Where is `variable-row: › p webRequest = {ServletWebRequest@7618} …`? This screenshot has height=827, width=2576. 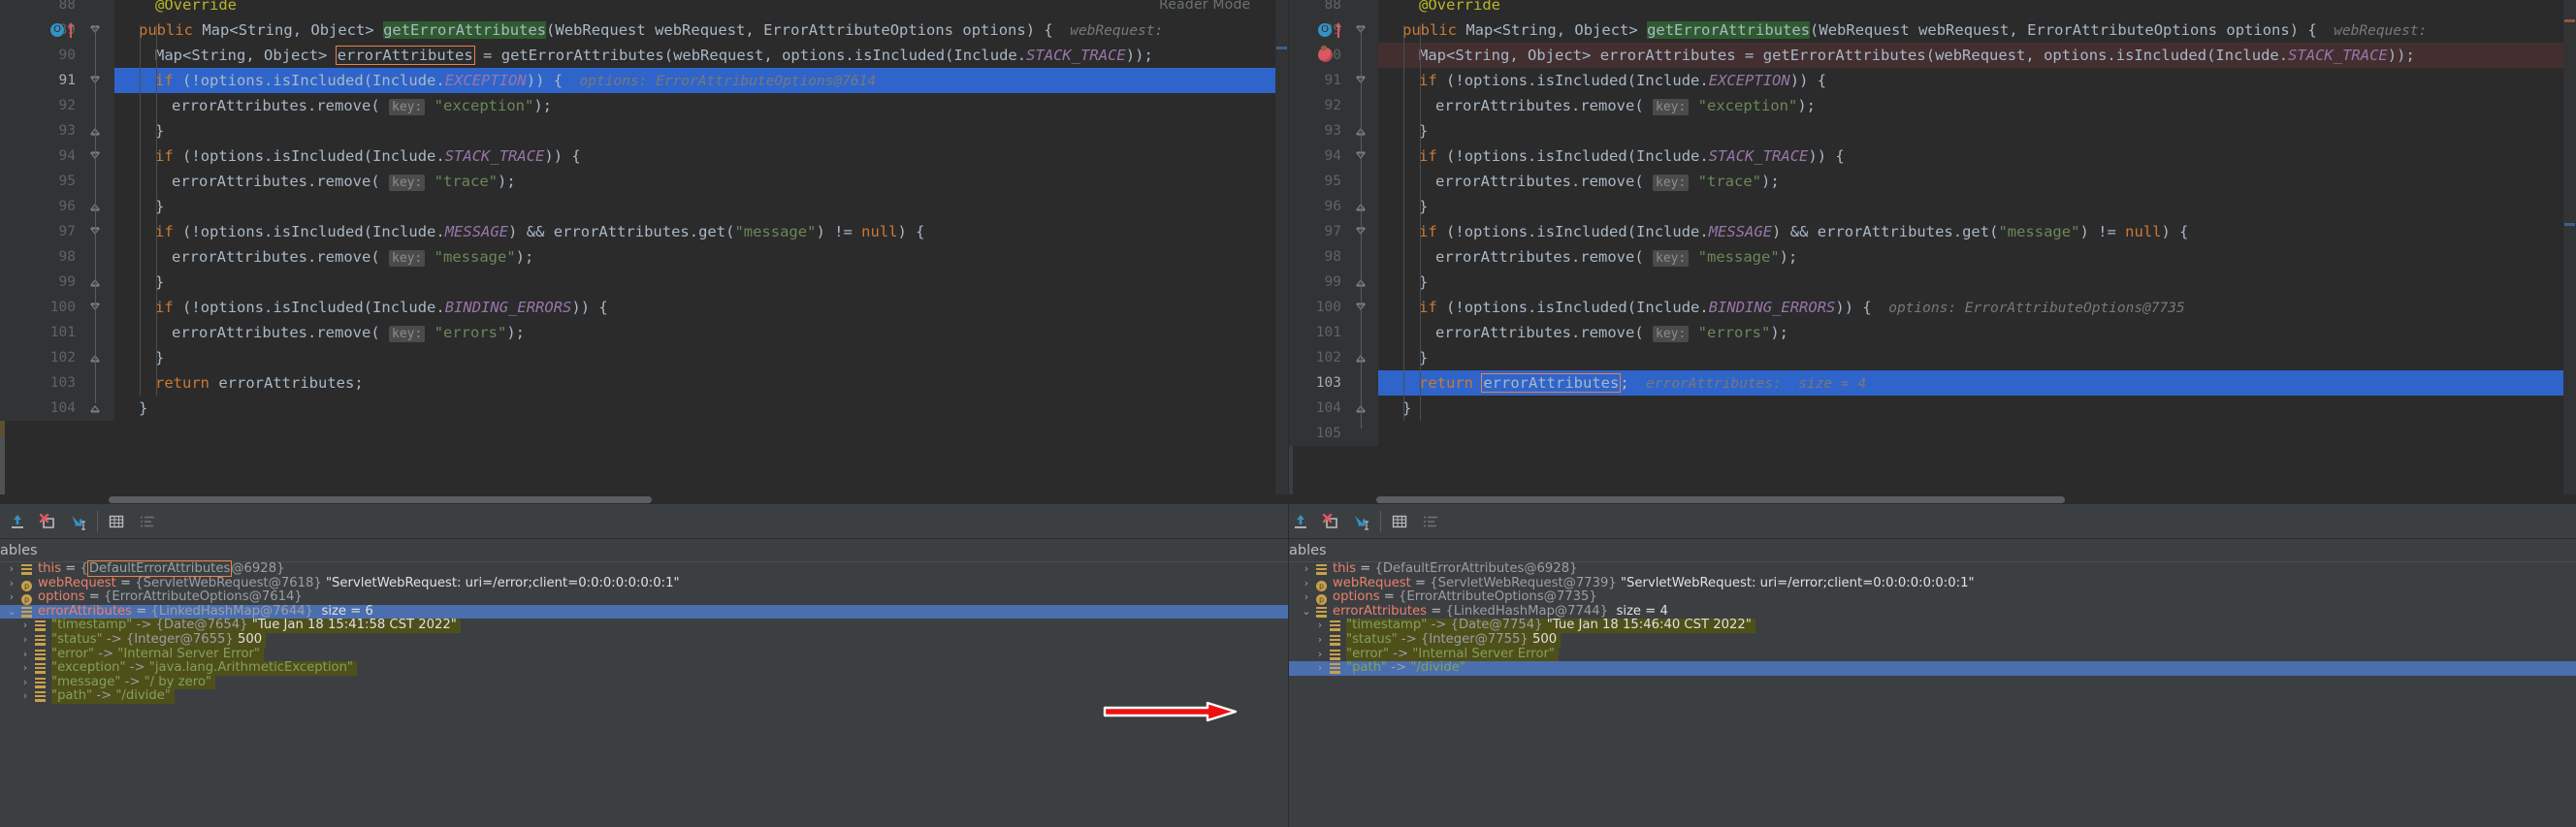 variable-row: › p webRequest = {ServletWebRequest@7618} … is located at coordinates (644, 583).